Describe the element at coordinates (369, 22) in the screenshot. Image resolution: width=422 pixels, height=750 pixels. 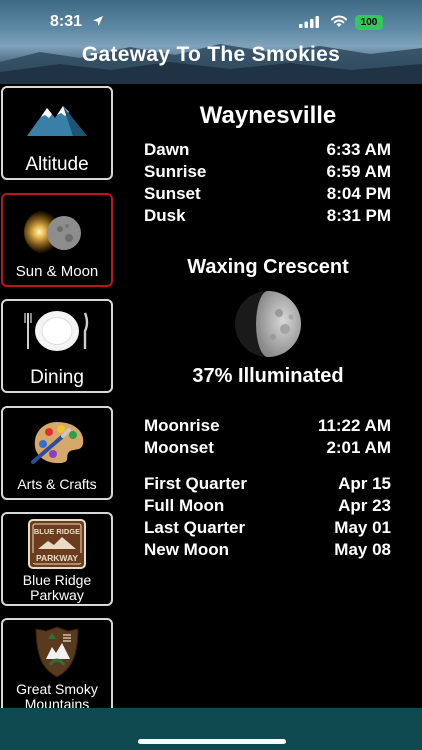
I see `battery-indicator: 100` at that location.